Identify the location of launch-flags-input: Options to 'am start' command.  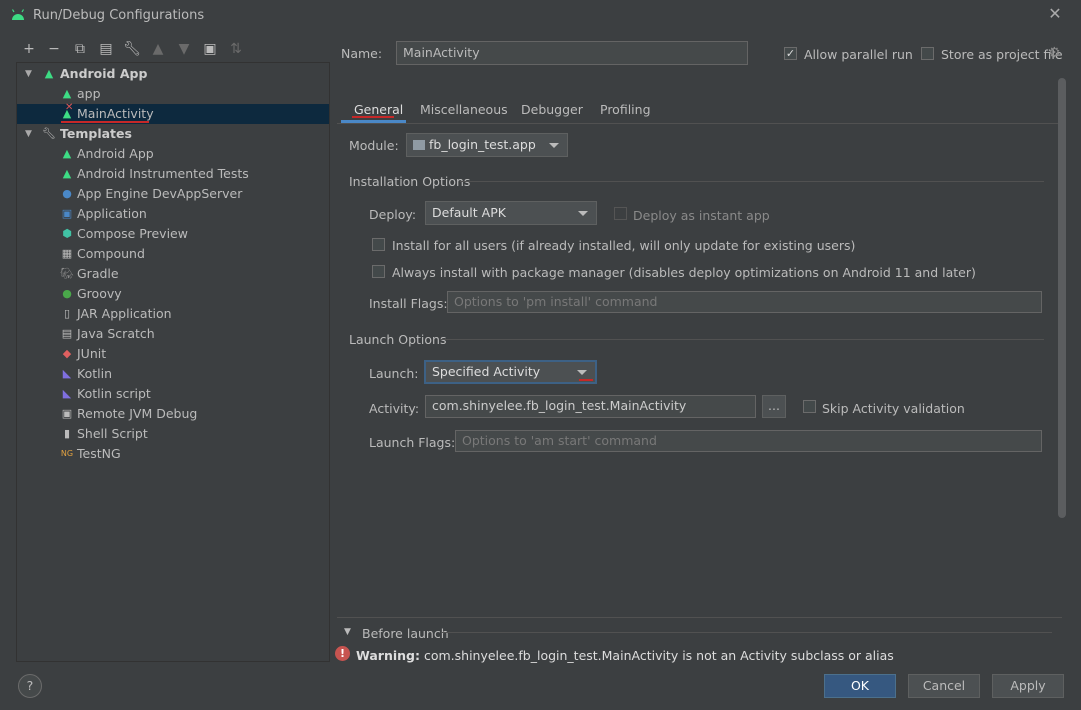
(748, 441).